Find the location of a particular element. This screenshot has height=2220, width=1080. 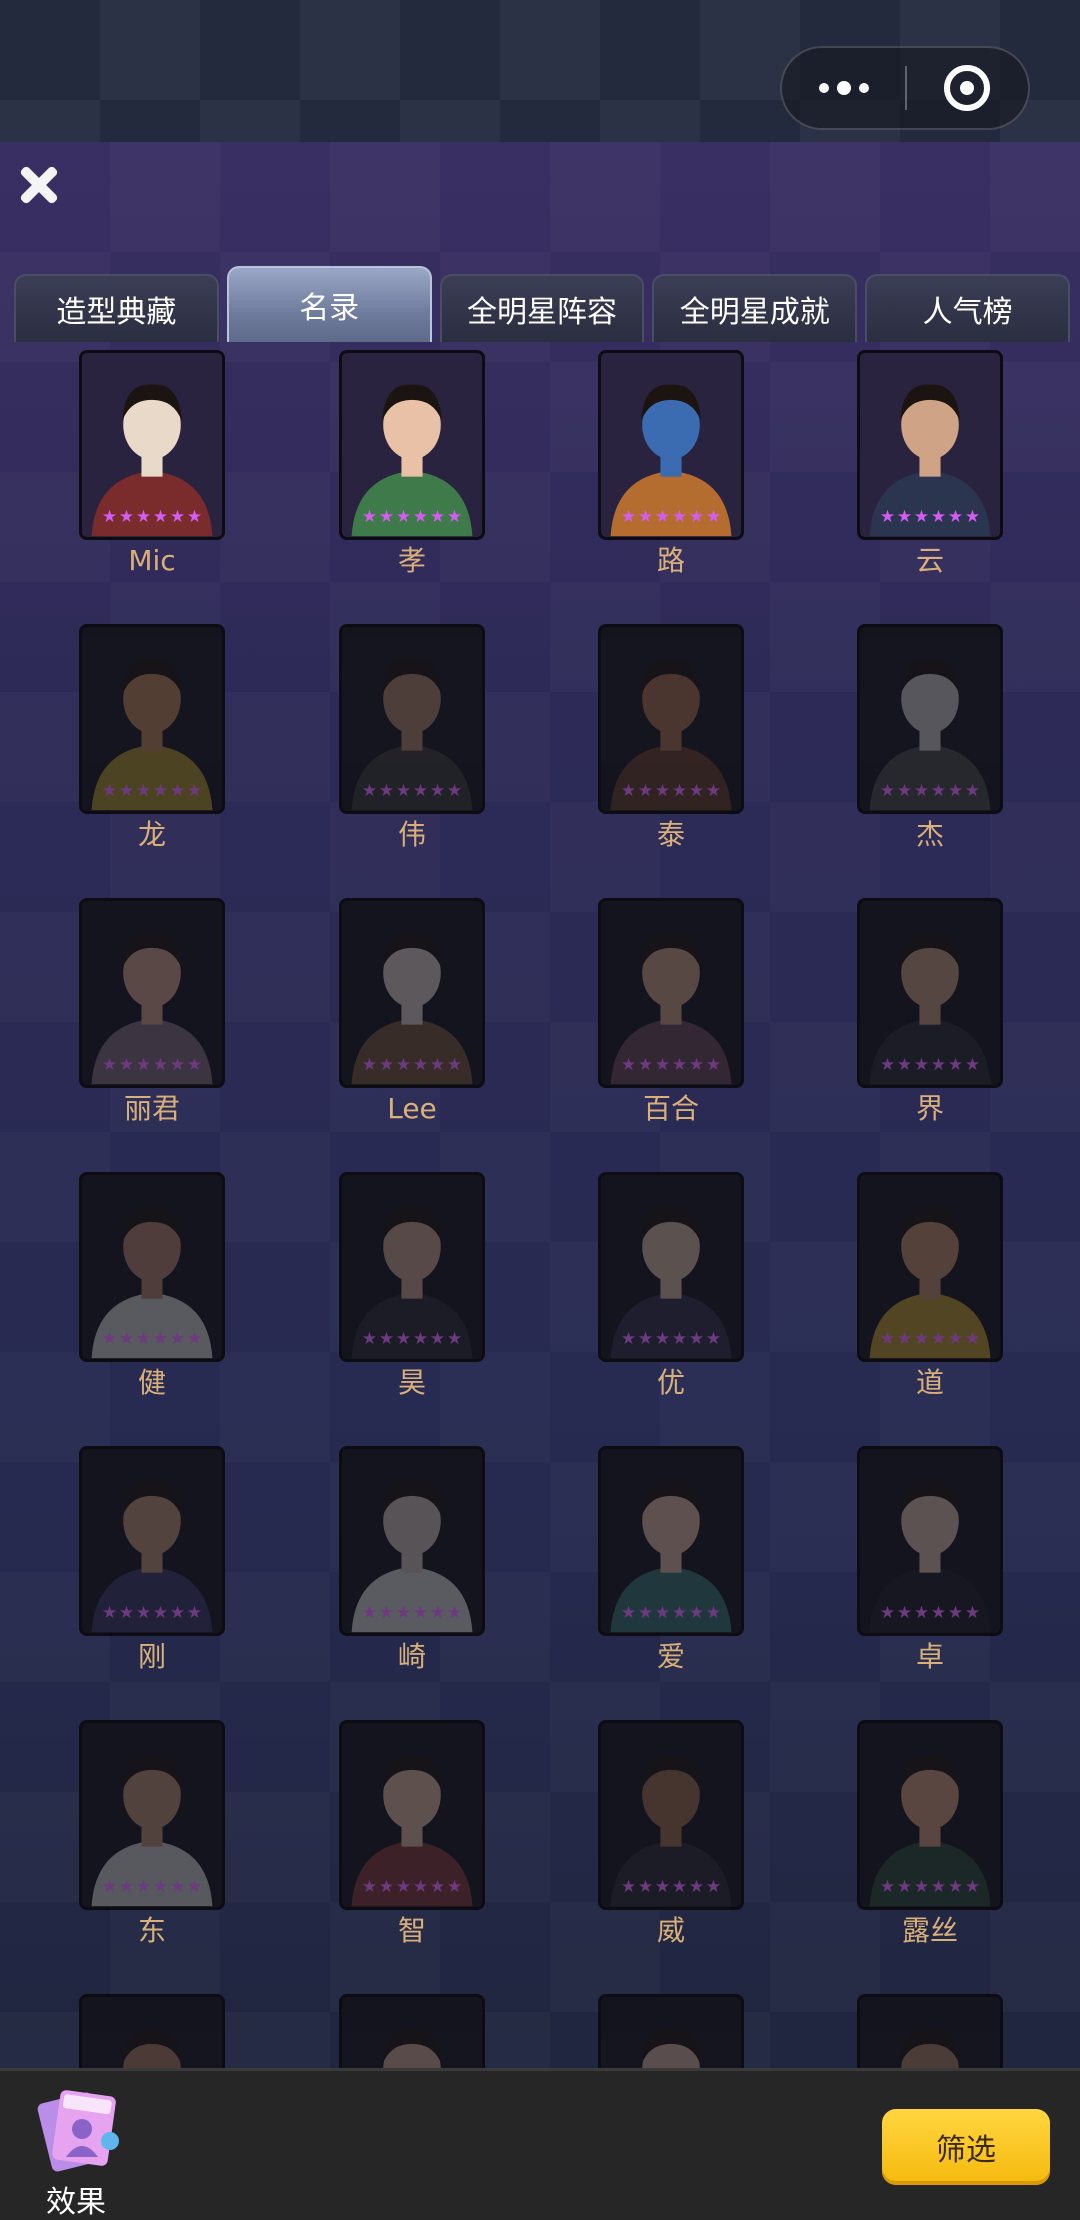

character-name: 杰 is located at coordinates (929, 834).